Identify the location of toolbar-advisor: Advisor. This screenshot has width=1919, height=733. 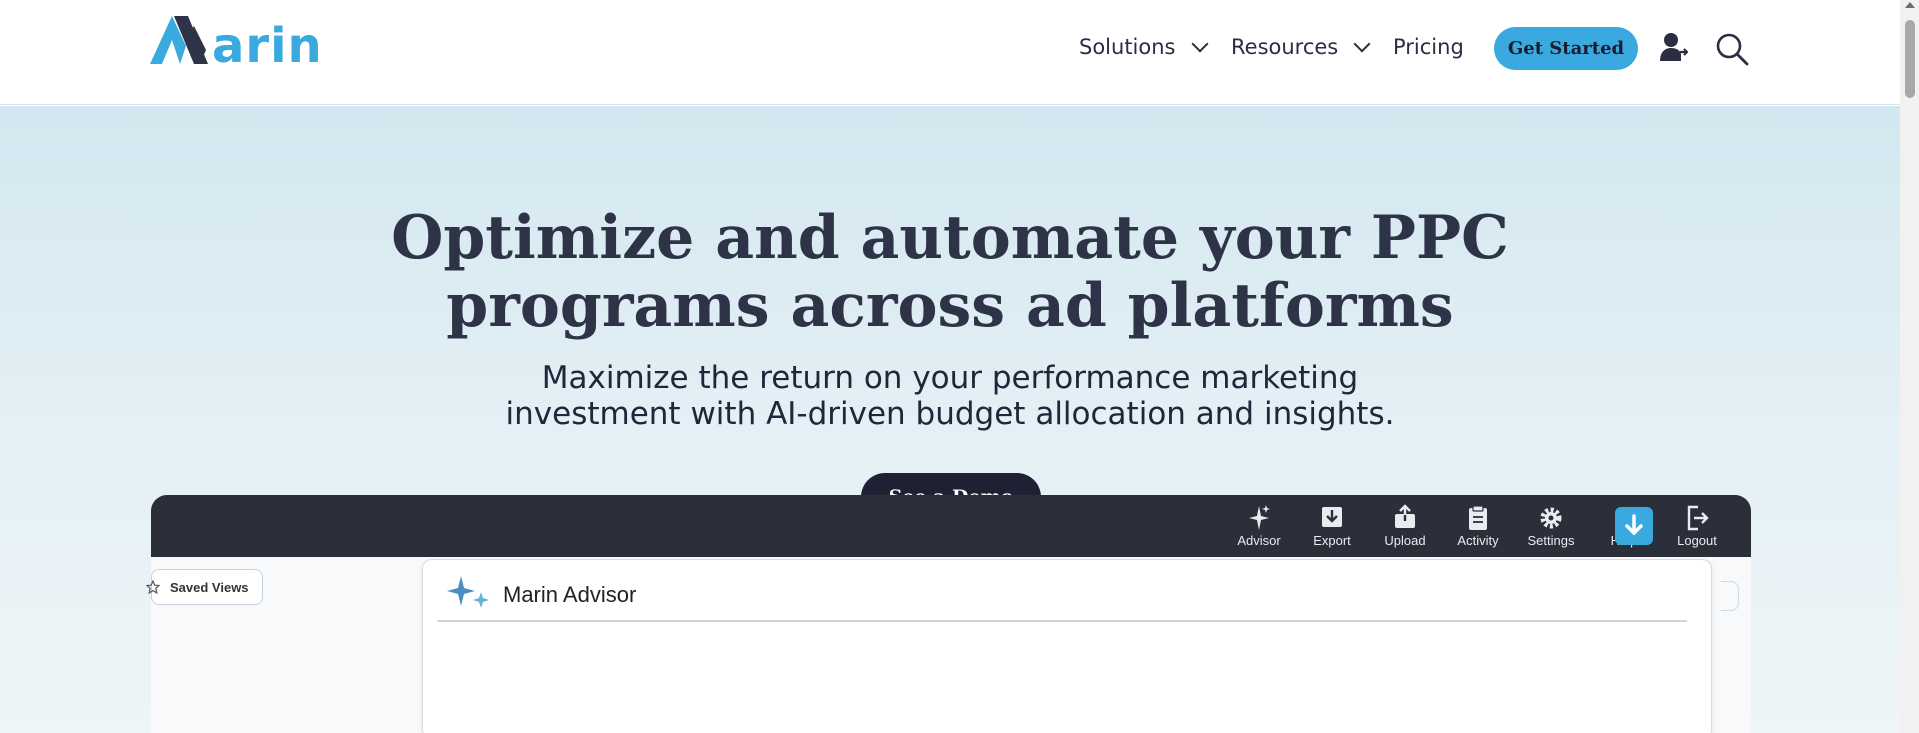
(1259, 525).